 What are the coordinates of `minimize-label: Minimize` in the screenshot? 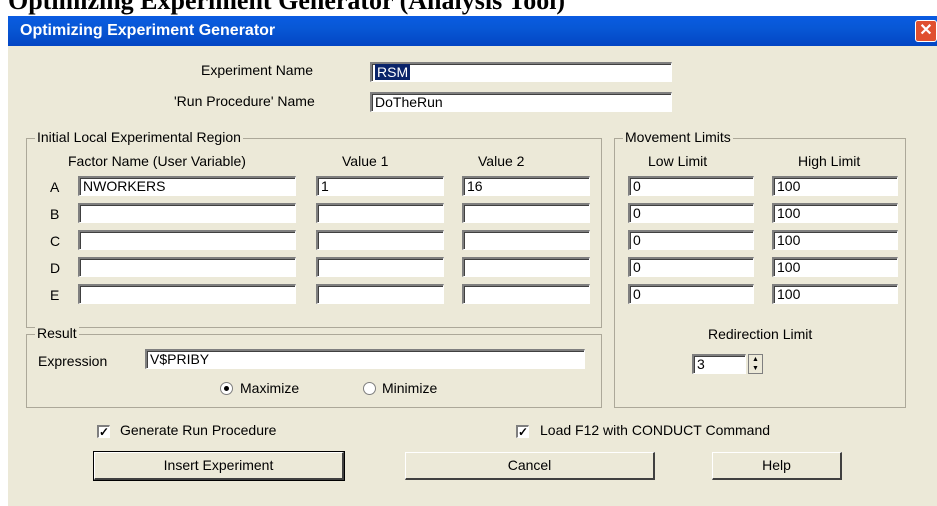 It's located at (410, 388).